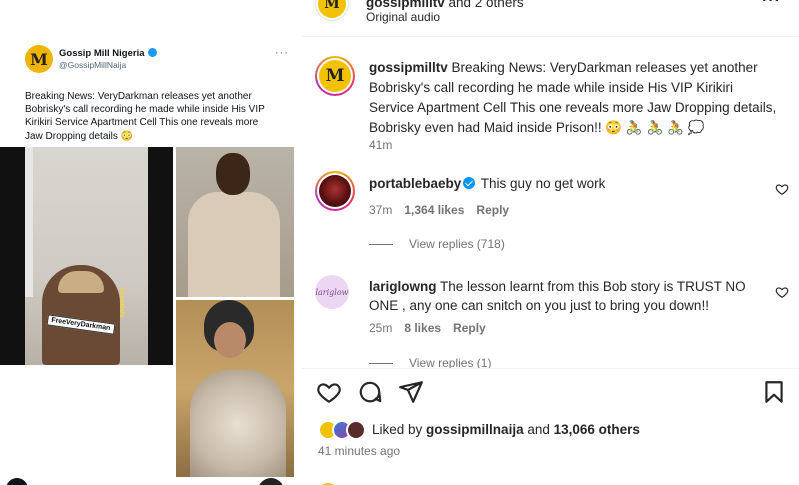  What do you see at coordinates (381, 145) in the screenshot?
I see `caption-timestamp: 41m` at bounding box center [381, 145].